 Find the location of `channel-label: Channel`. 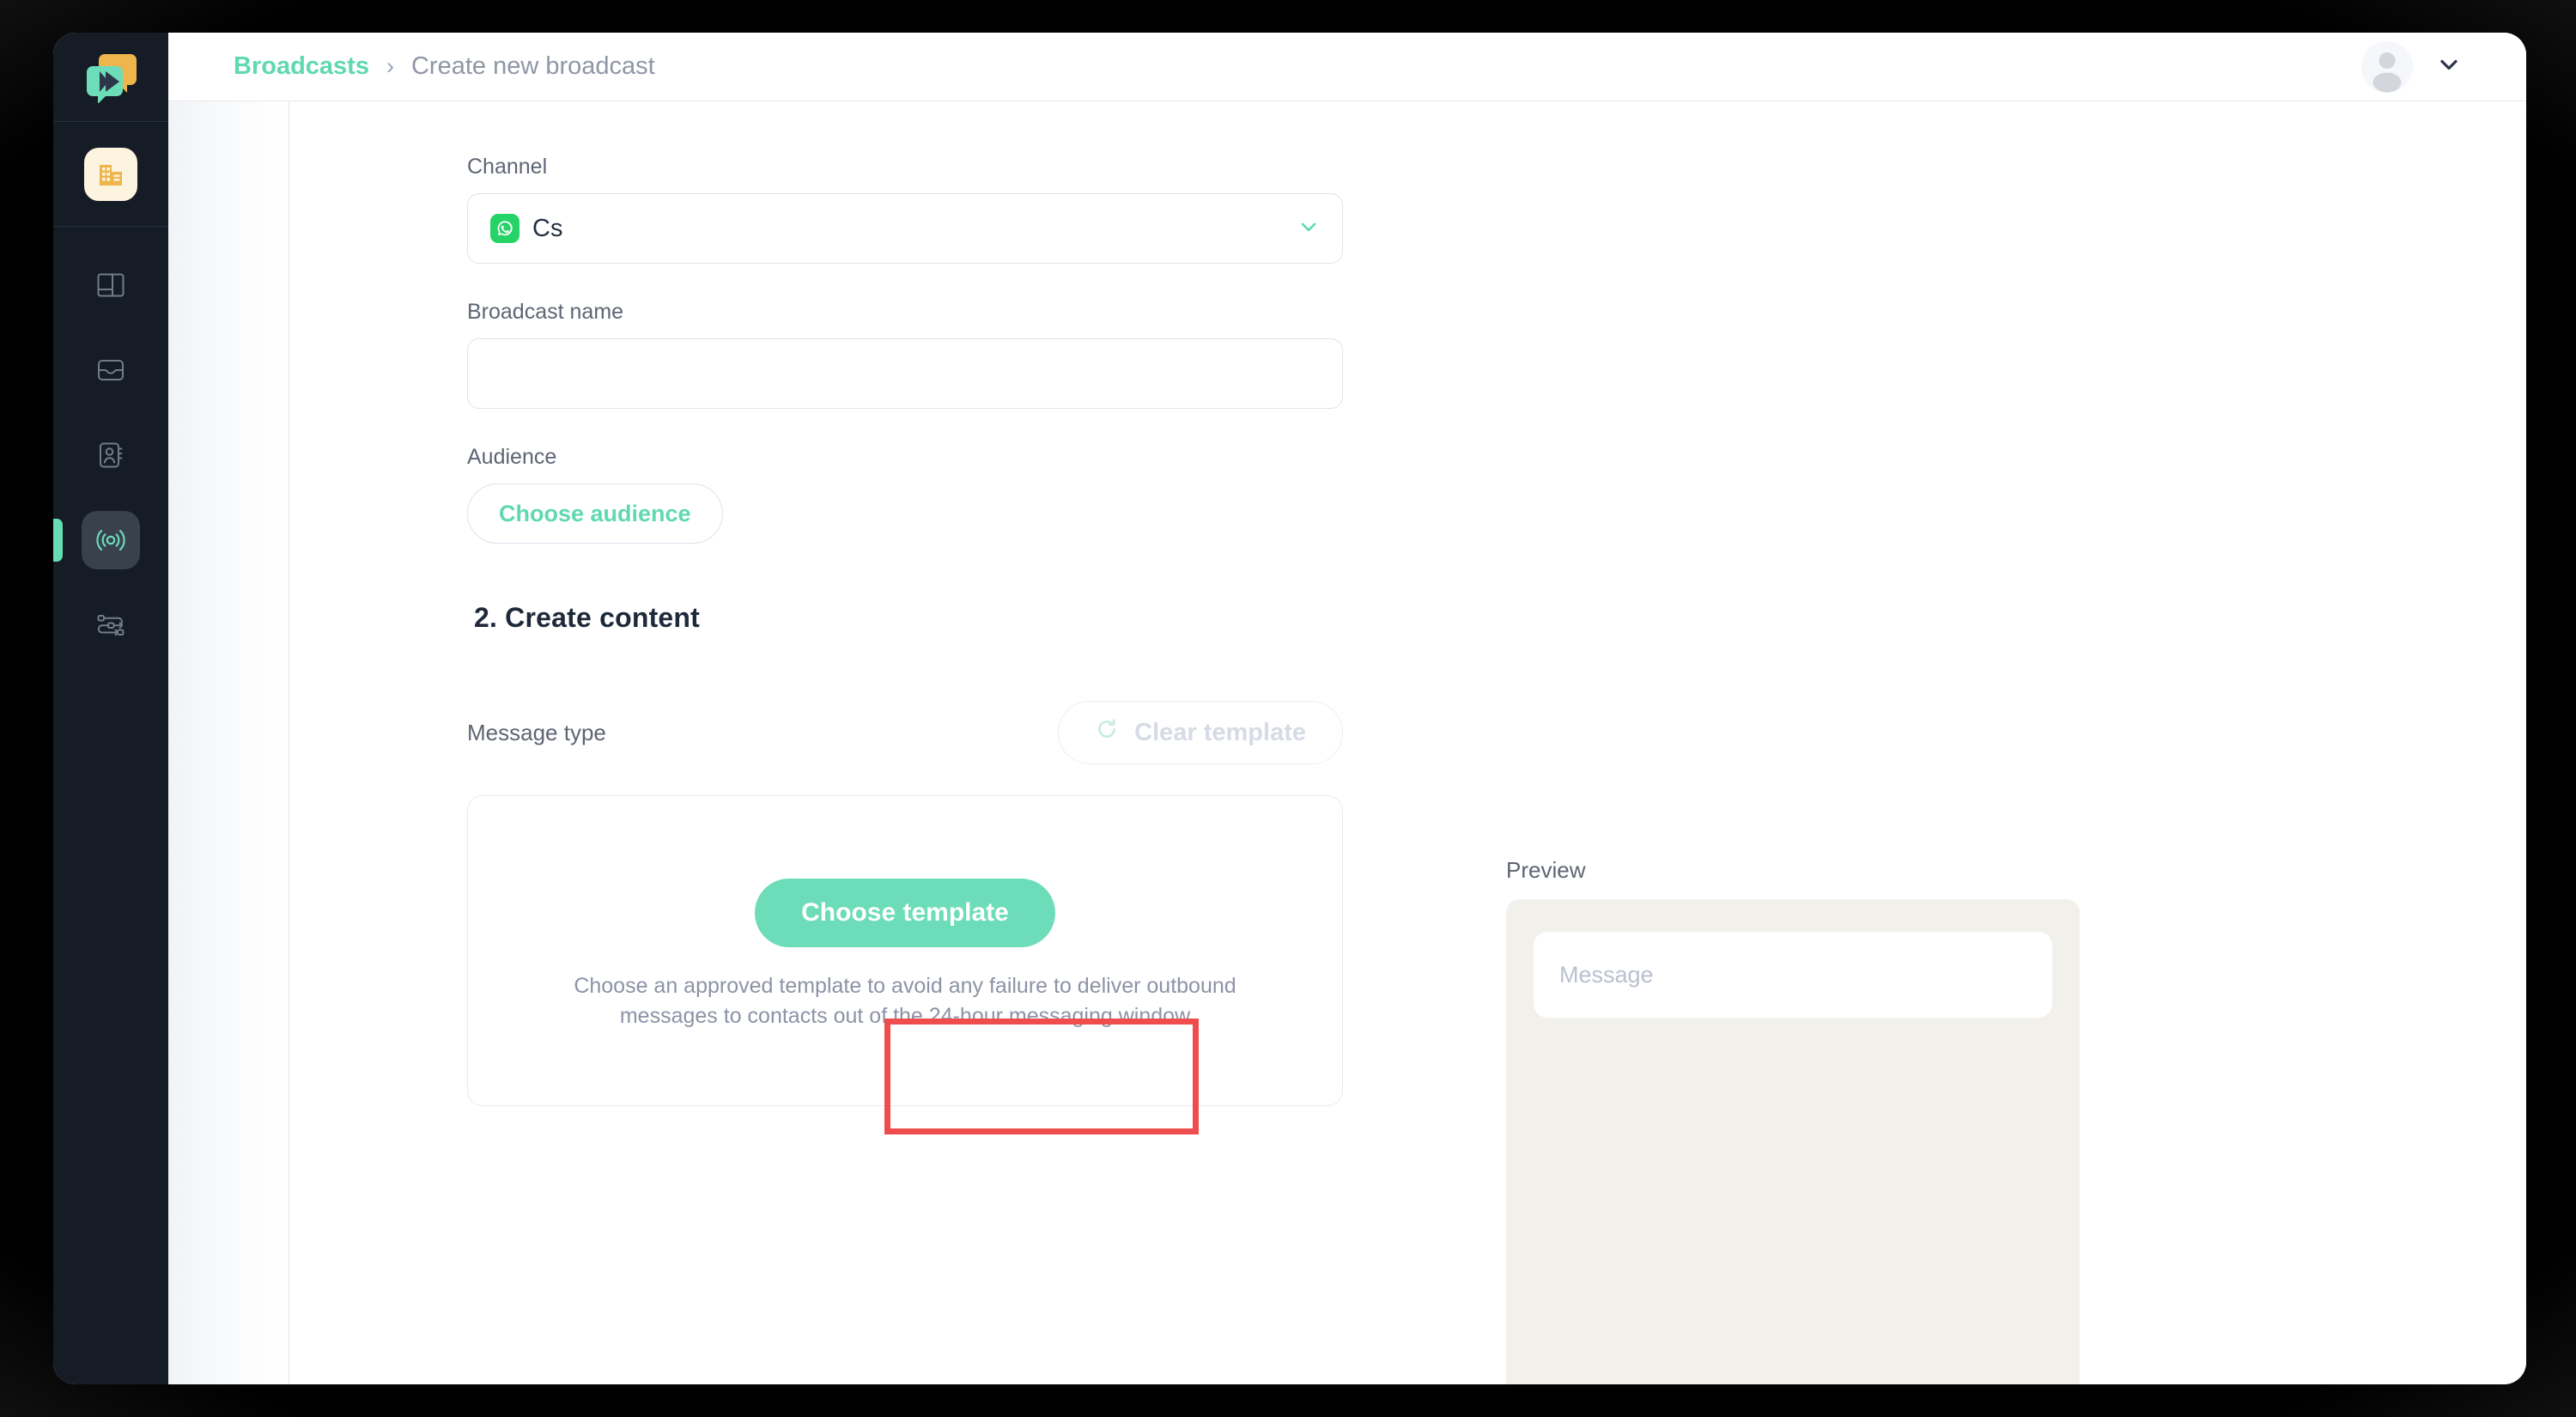

channel-label: Channel is located at coordinates (508, 167).